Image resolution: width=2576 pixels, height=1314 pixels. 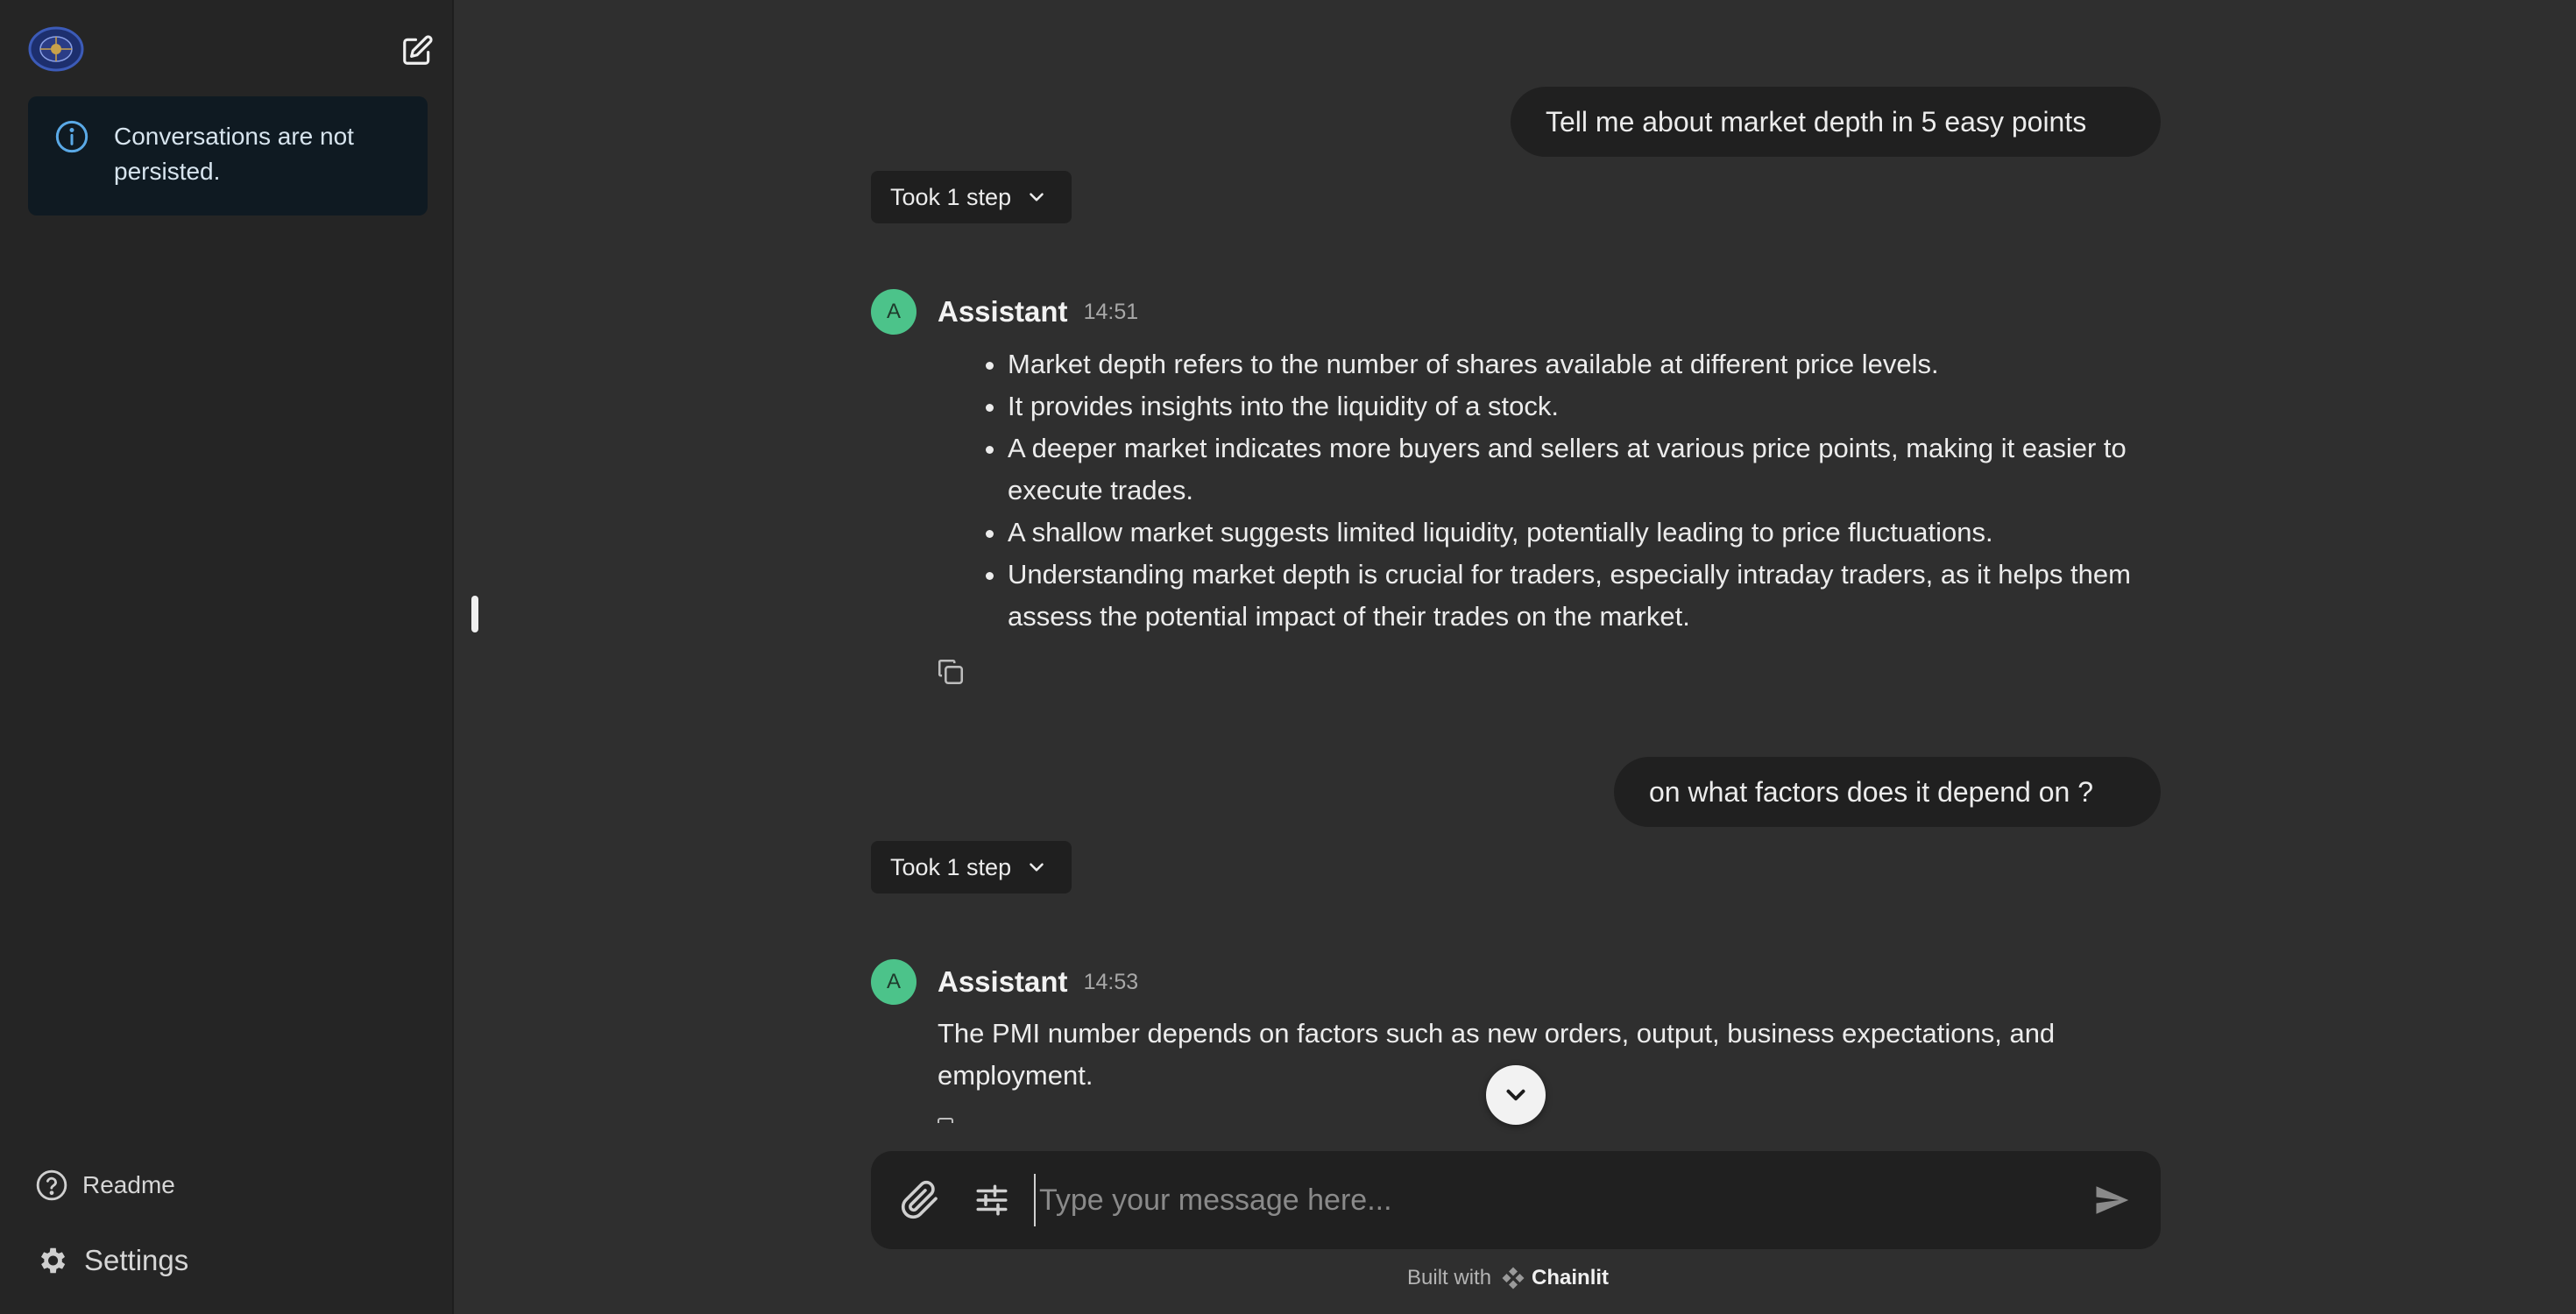 What do you see at coordinates (51, 1185) in the screenshot?
I see `help-circle-icon` at bounding box center [51, 1185].